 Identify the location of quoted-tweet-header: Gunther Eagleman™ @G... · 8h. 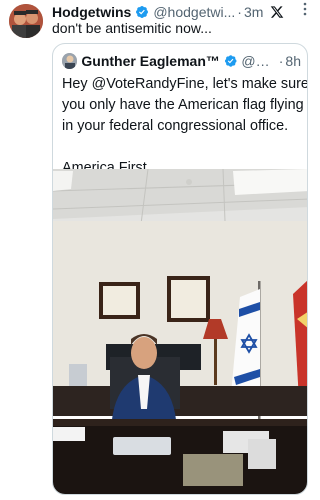
(181, 60).